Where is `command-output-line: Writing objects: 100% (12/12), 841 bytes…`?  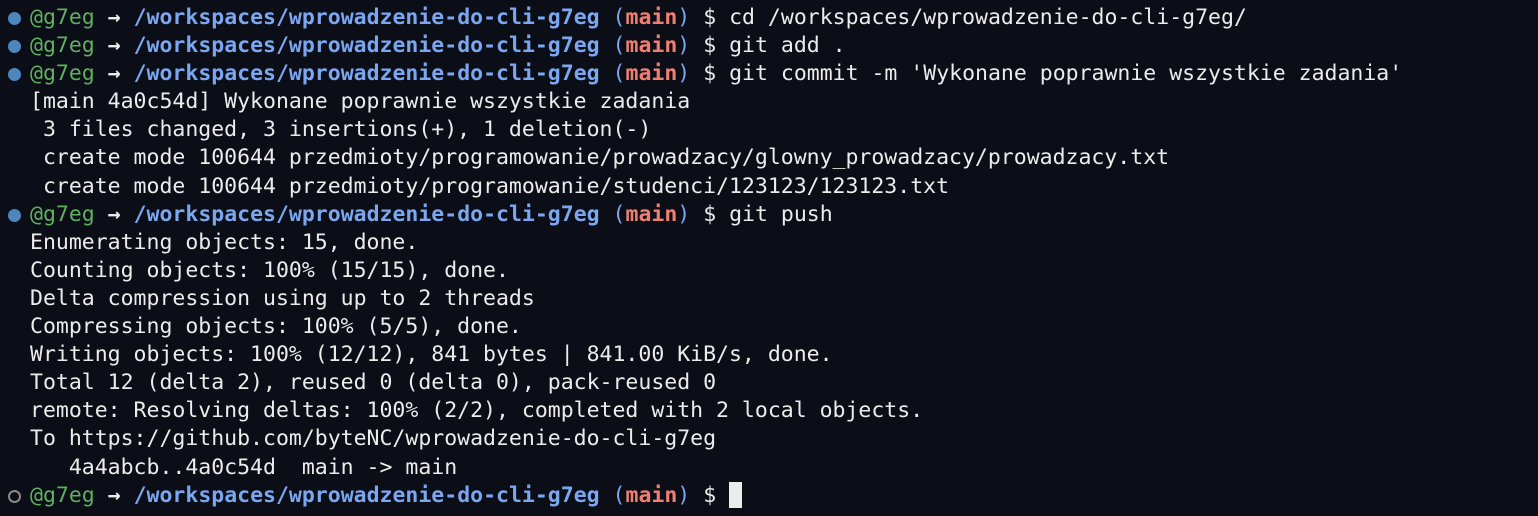 command-output-line: Writing objects: 100% (12/12), 841 bytes… is located at coordinates (431, 355).